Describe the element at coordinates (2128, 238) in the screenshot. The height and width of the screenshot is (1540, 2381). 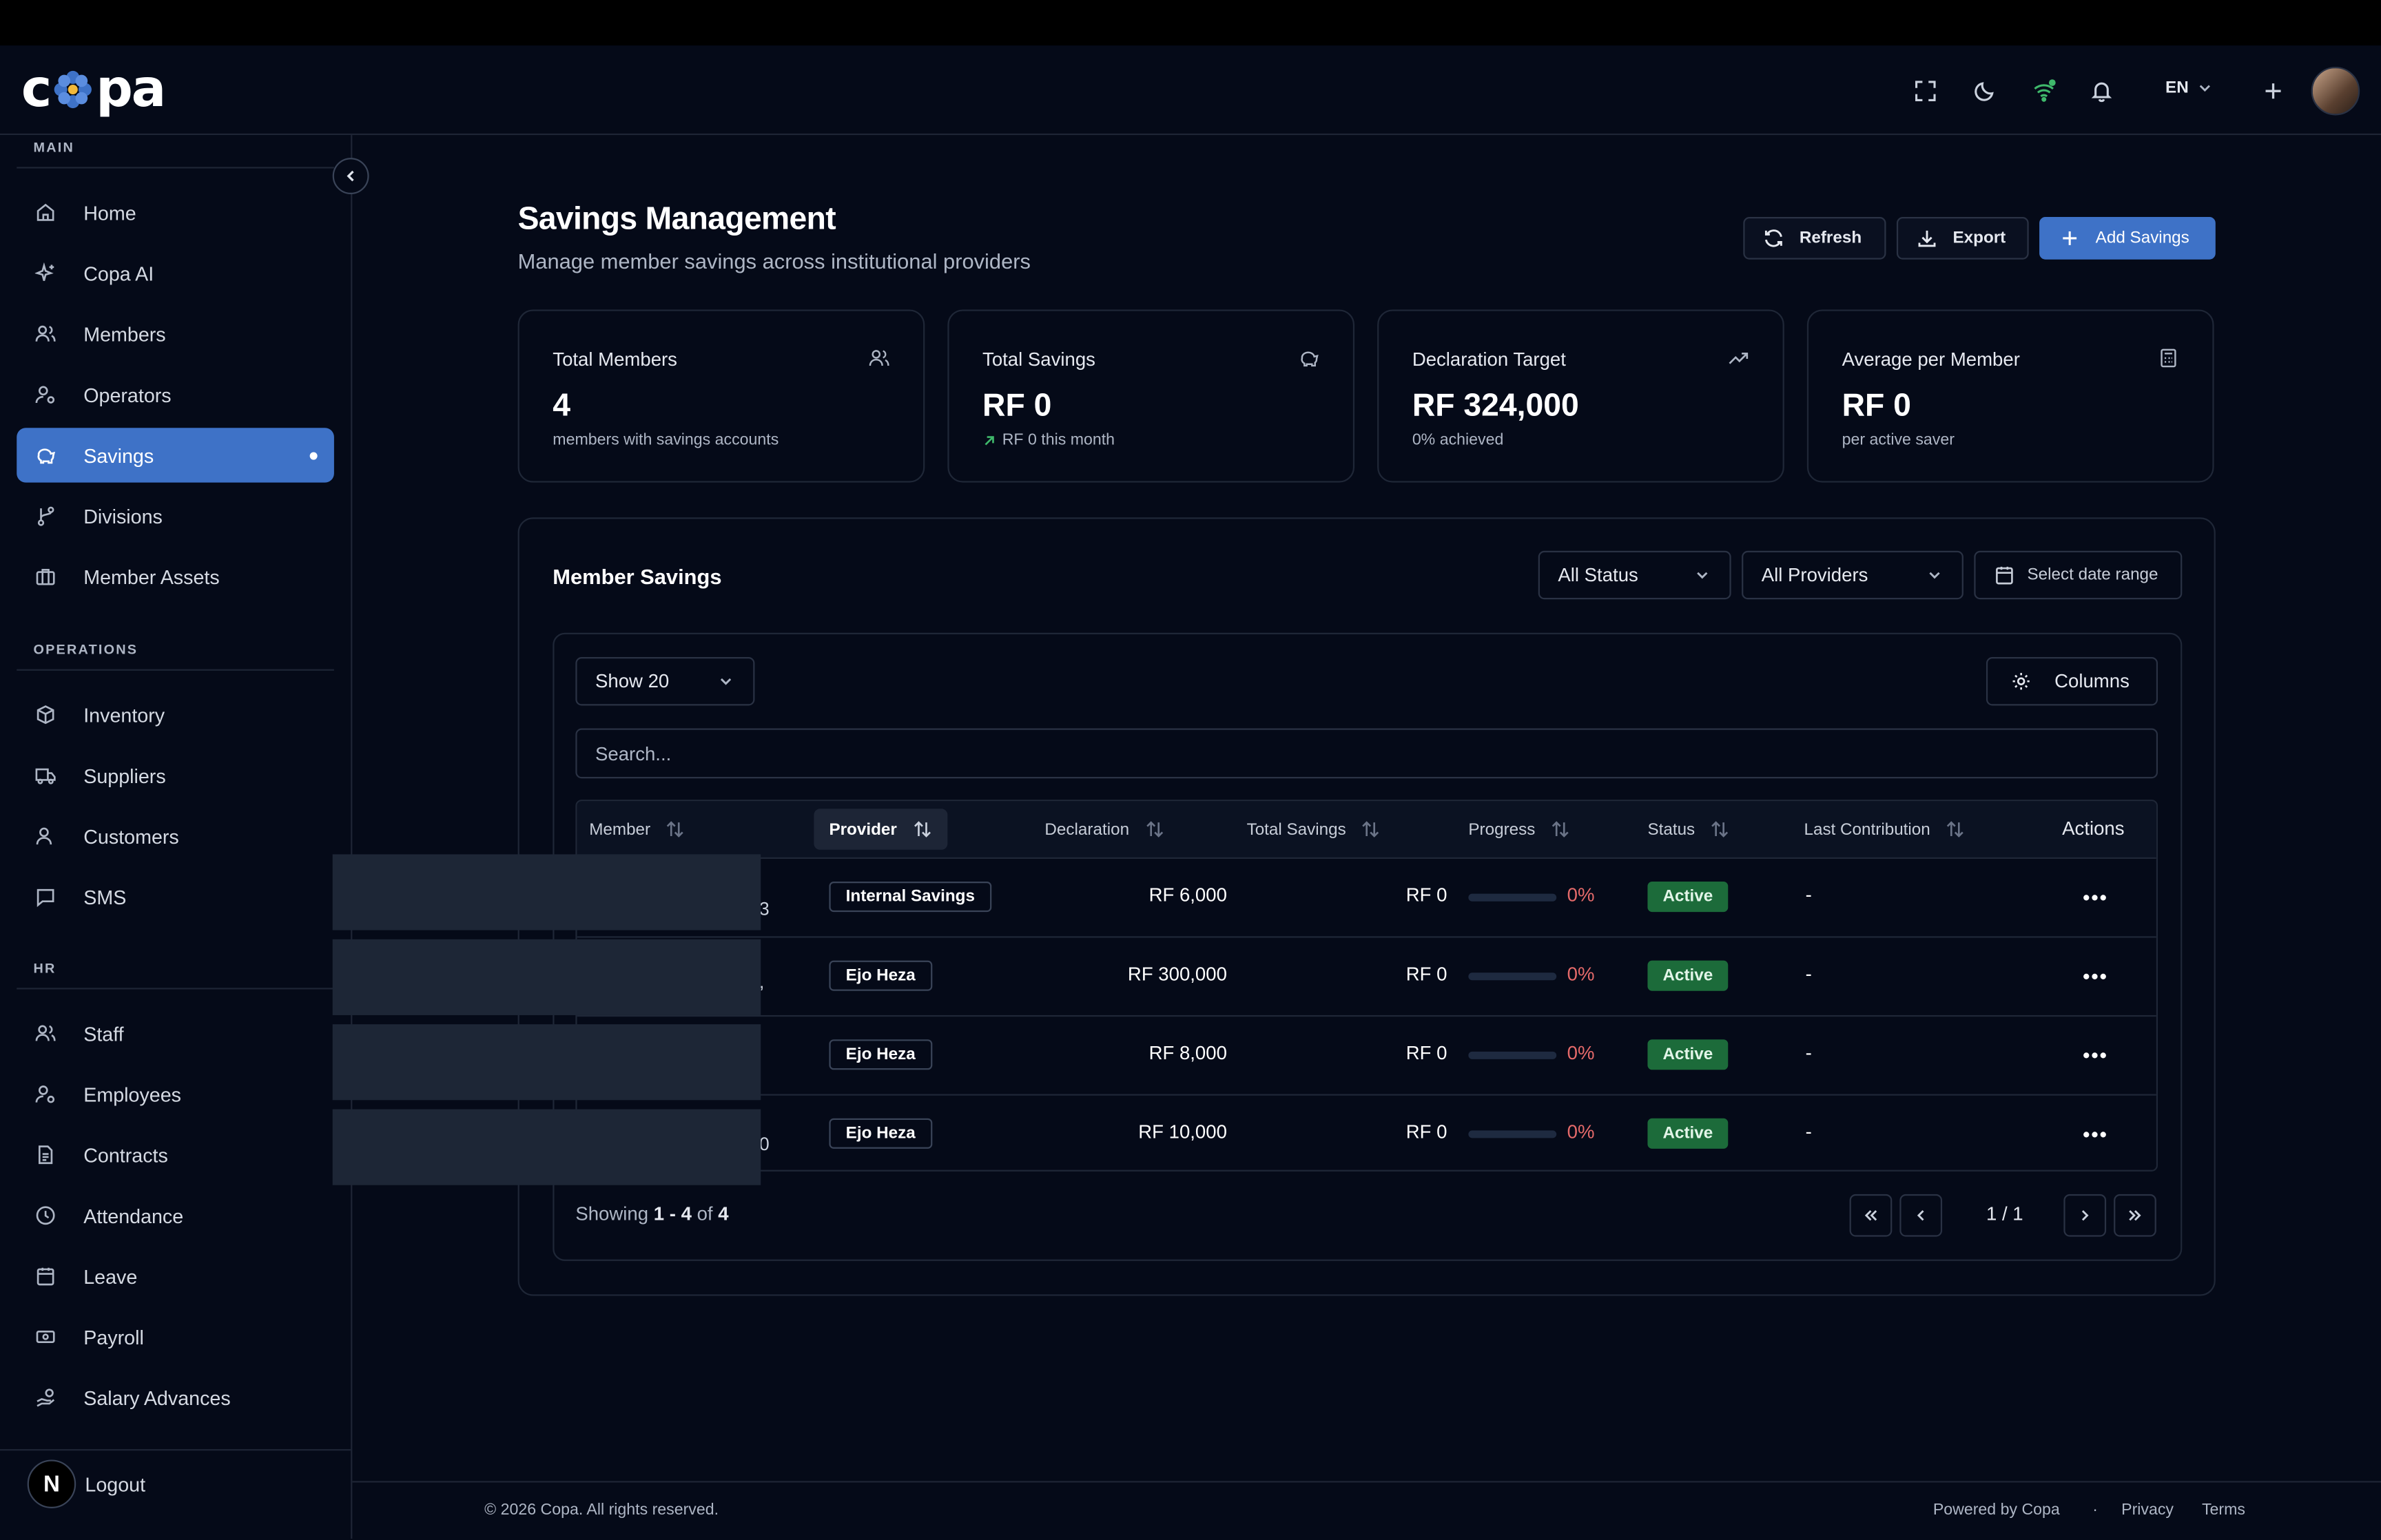
I see `add-savings-button: Add Savings` at that location.